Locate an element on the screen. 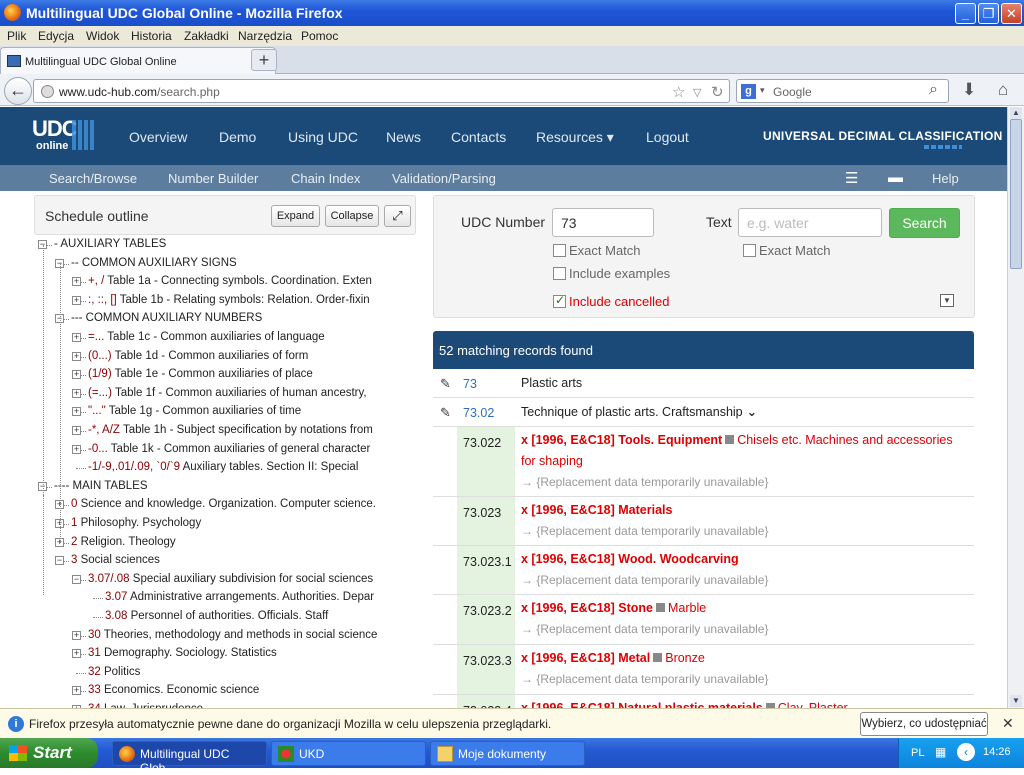  notification-close-icon: ✕ is located at coordinates (1008, 723).